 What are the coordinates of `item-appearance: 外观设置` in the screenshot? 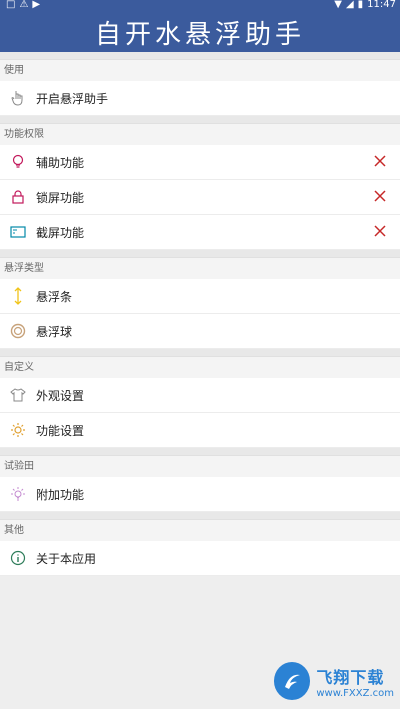 It's located at (200, 395).